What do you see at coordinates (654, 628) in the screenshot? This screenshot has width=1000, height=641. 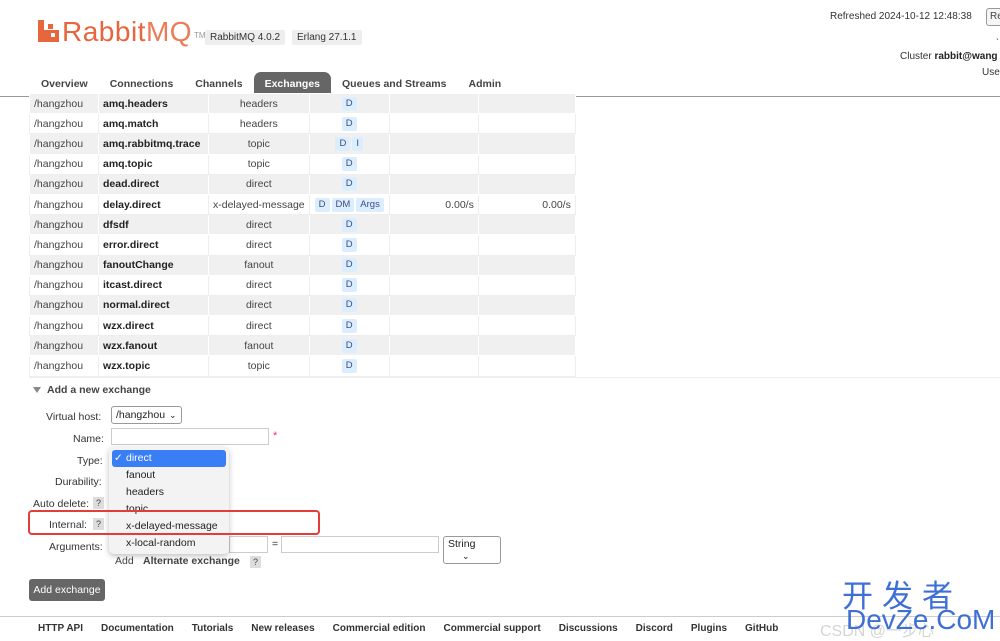 I see `footer-link-discord: Discord` at bounding box center [654, 628].